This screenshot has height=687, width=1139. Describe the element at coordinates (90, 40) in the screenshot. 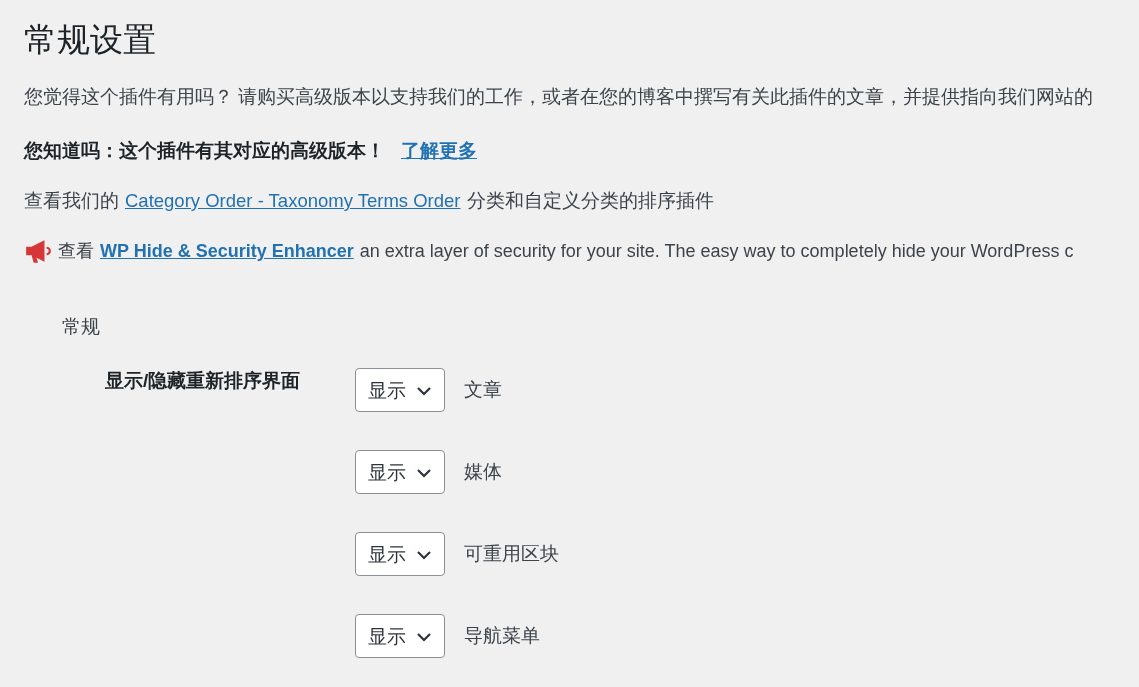

I see `page-title: 常规设置` at that location.